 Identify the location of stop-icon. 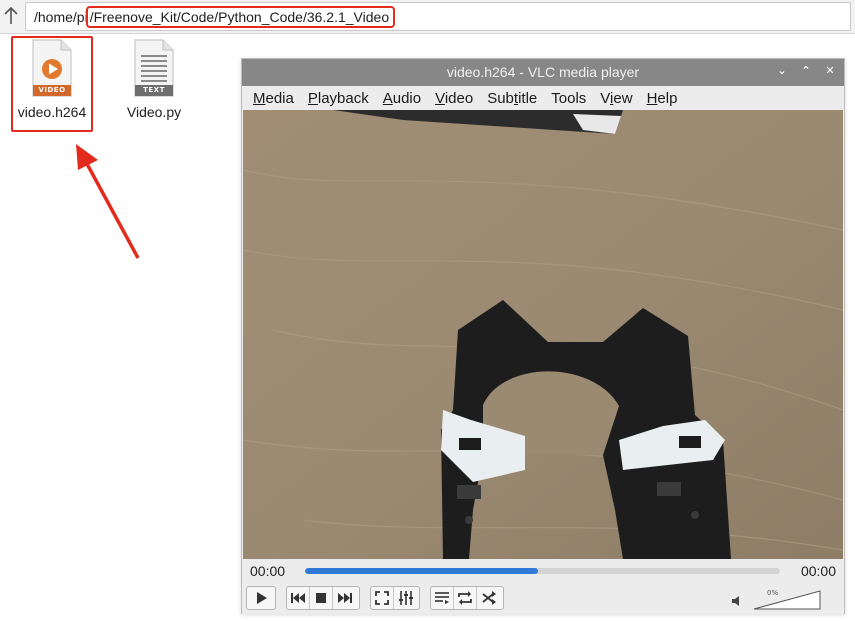
(321, 598).